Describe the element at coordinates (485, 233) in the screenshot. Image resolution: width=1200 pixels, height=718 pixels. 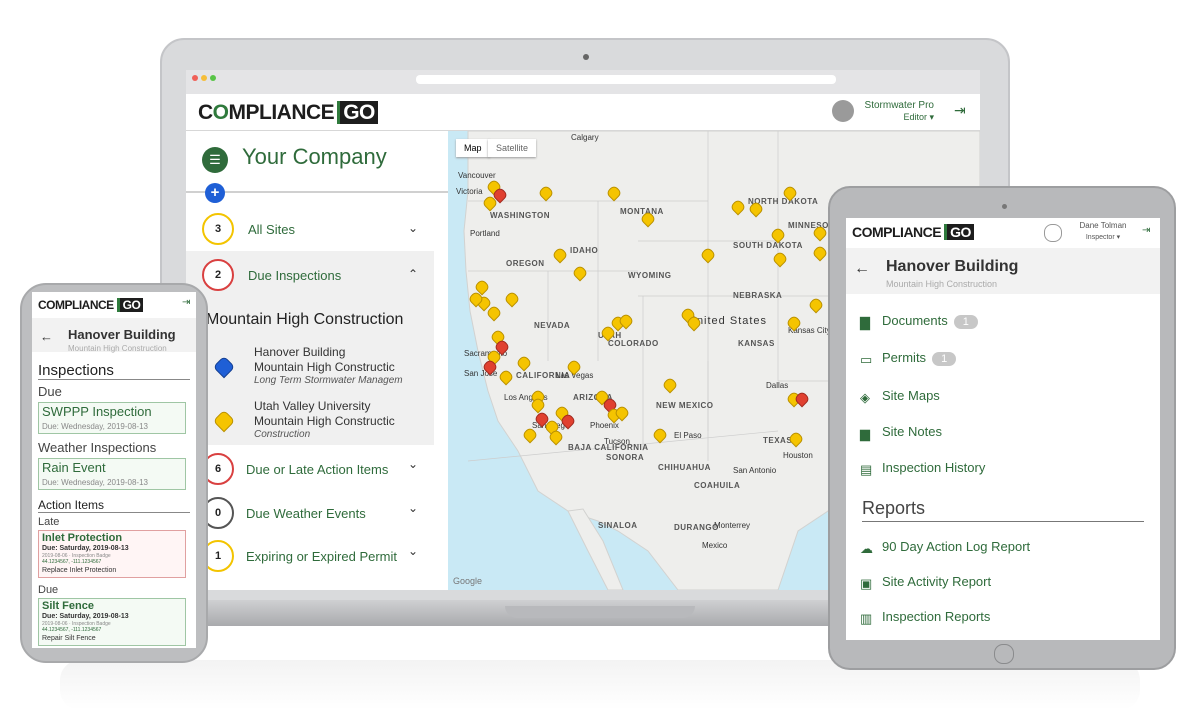
I see `city-label: Portland` at that location.